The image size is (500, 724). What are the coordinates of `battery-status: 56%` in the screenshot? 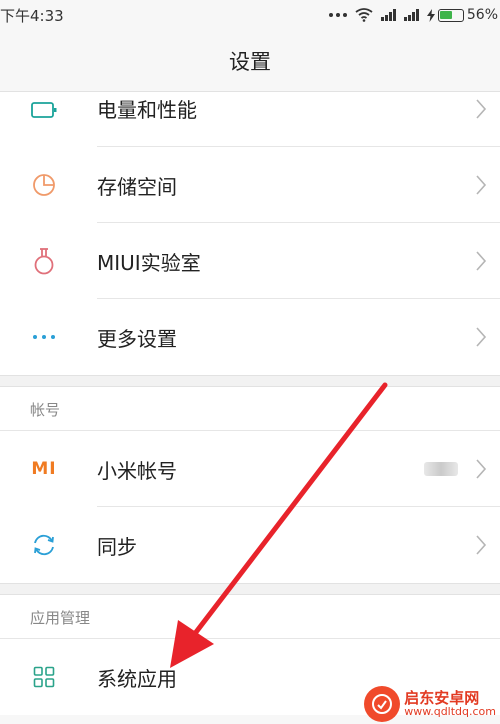 It's located at (462, 15).